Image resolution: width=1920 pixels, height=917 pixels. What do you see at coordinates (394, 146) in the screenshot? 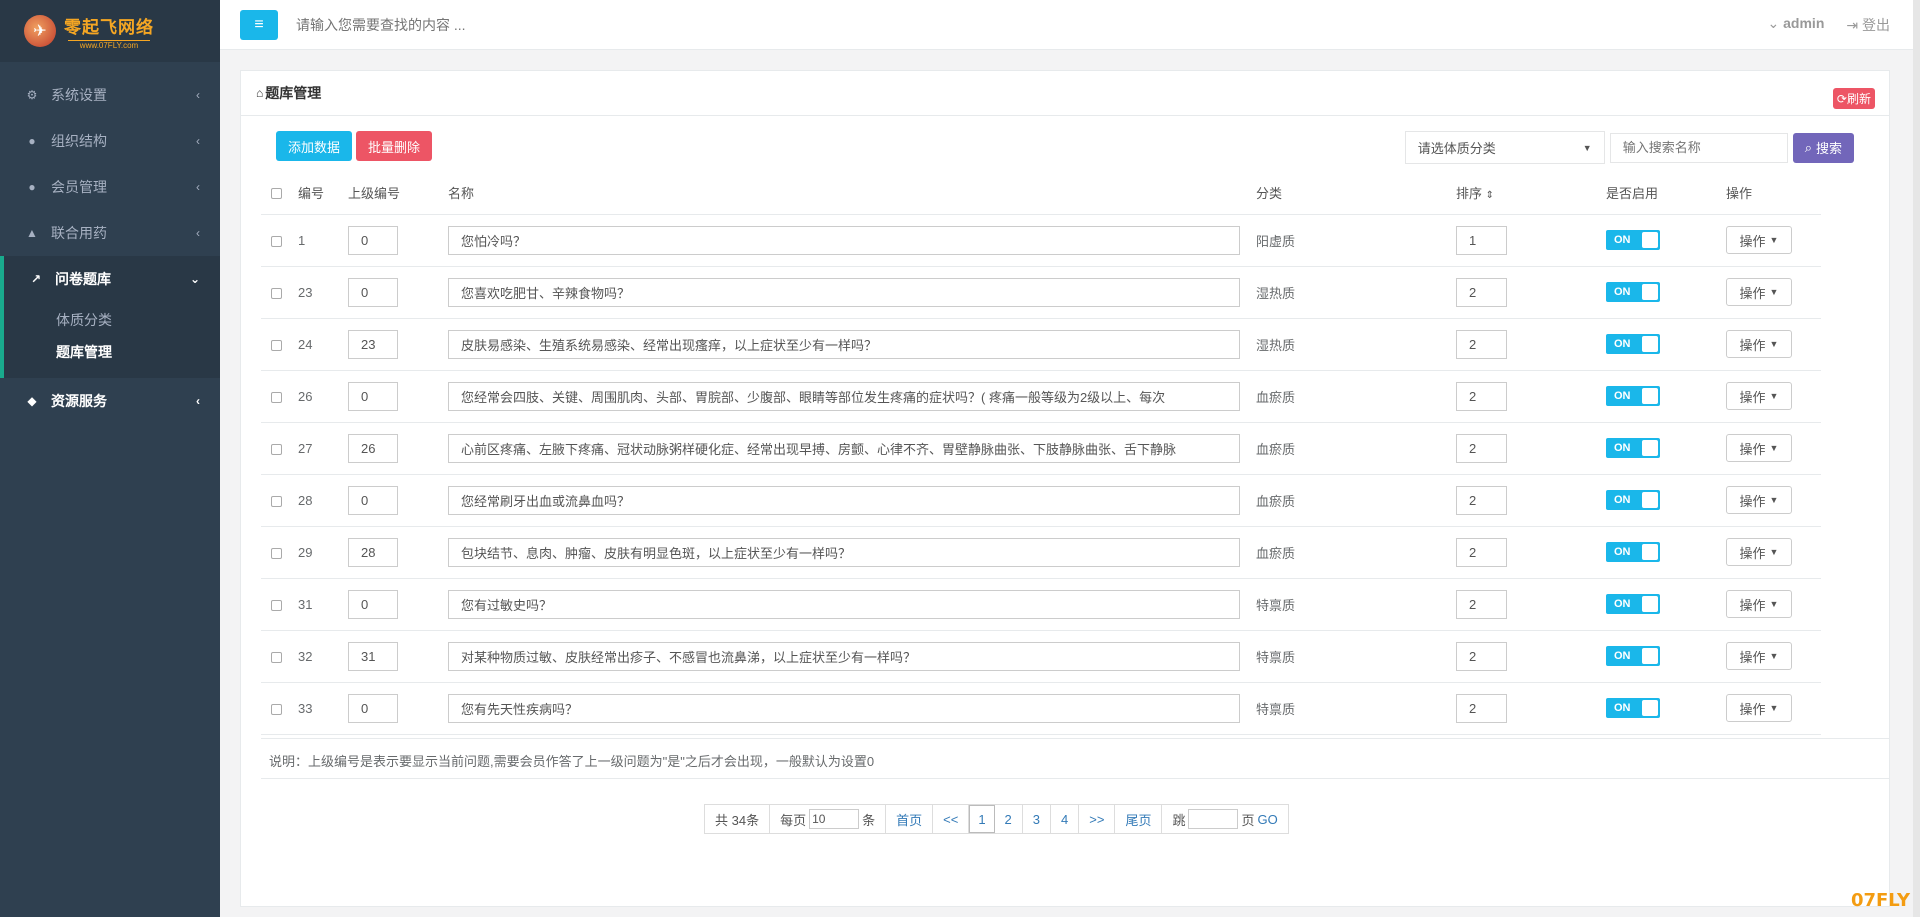
I see `batch-delete-button: 批量删除` at bounding box center [394, 146].